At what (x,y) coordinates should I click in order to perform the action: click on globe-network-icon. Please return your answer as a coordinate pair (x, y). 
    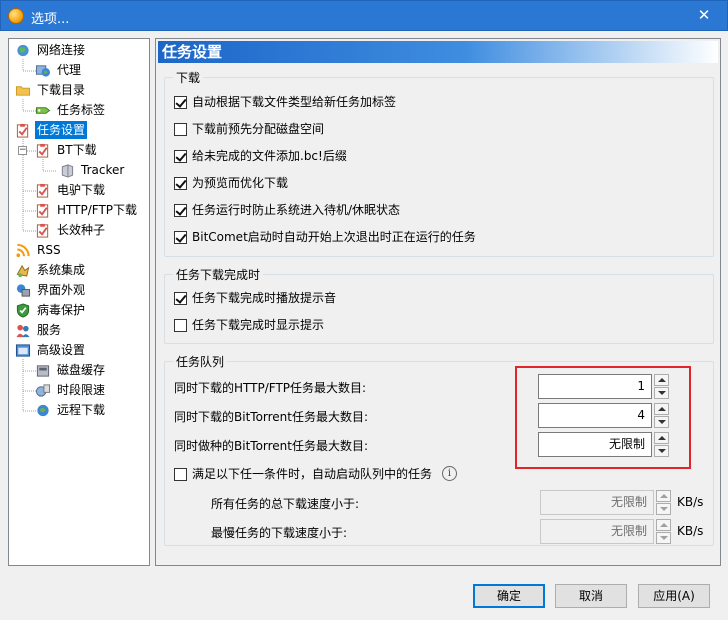
    Looking at the image, I should click on (23, 50).